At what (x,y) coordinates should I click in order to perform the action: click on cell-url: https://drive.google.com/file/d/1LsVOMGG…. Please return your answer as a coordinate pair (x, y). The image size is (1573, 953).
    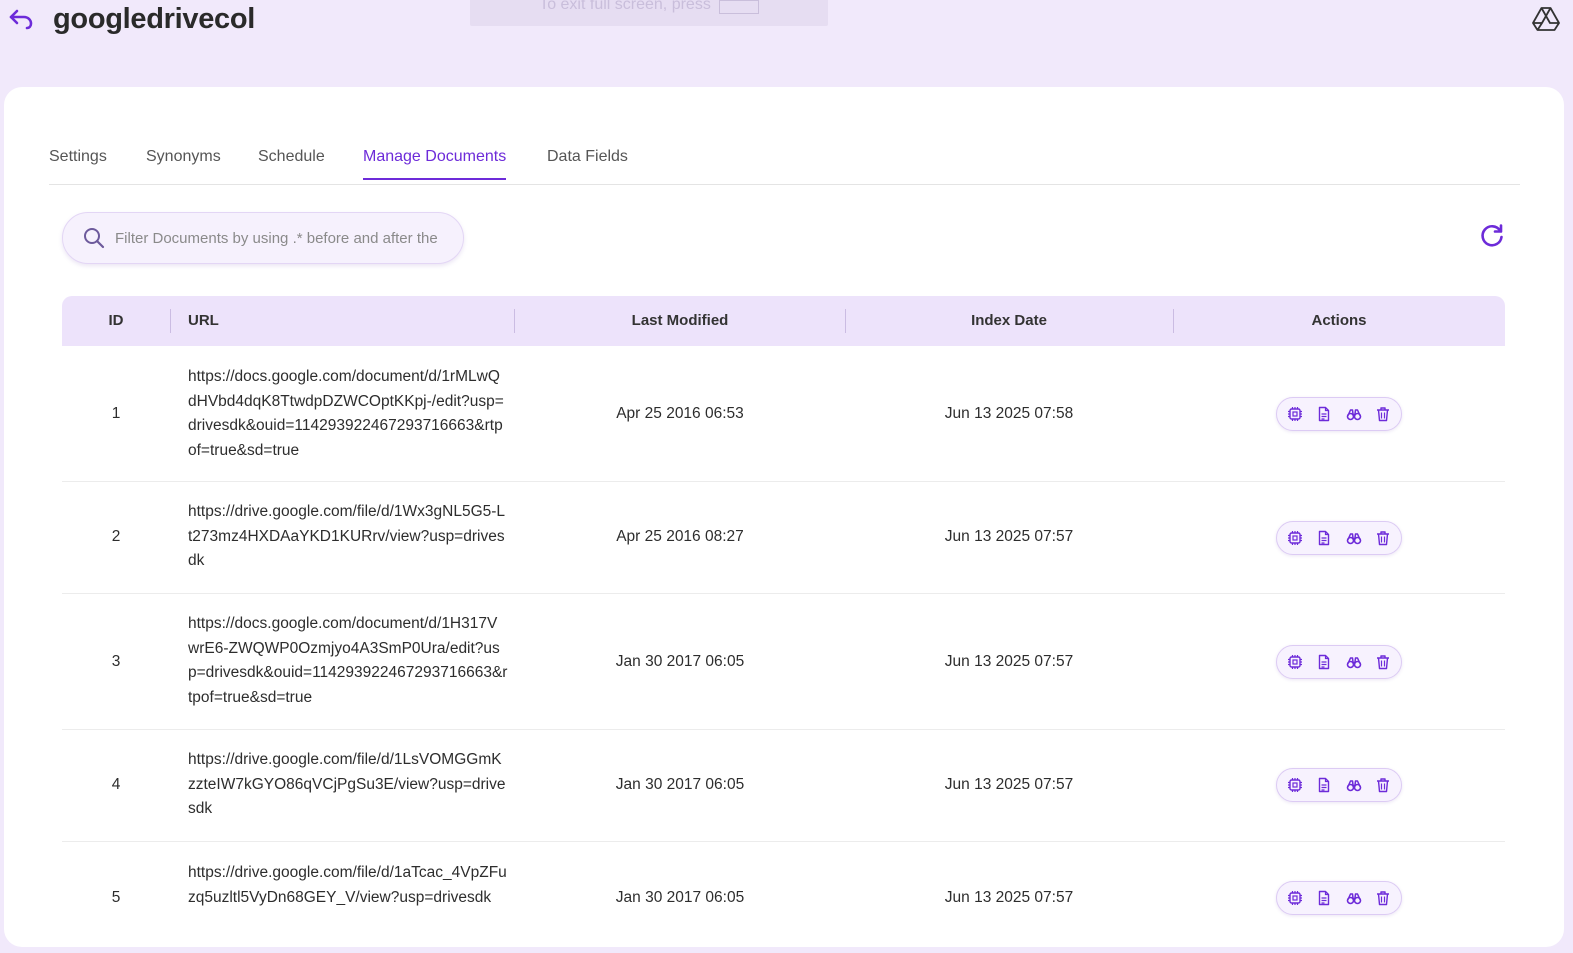
    Looking at the image, I should click on (347, 784).